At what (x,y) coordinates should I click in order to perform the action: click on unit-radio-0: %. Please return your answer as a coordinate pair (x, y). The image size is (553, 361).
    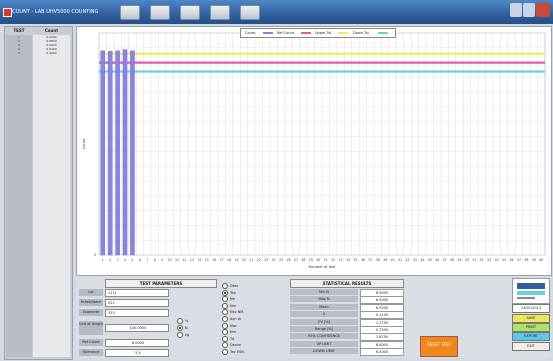
    Looking at the image, I should click on (182, 321).